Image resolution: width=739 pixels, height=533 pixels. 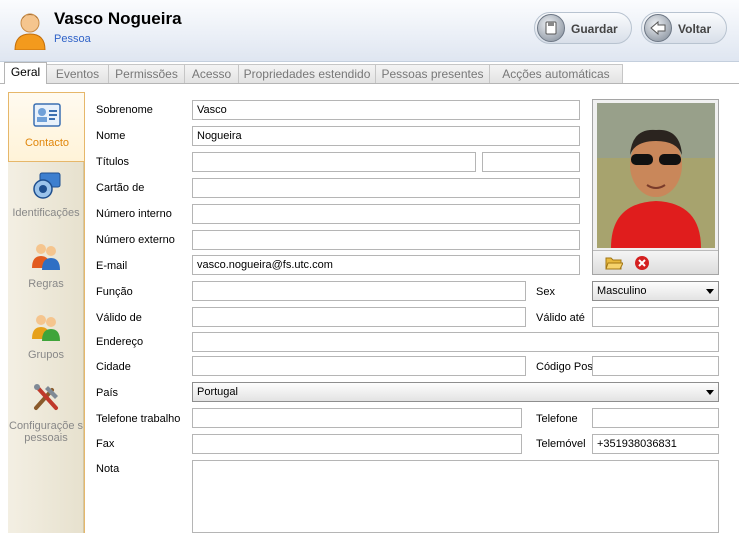 I want to click on users-groups-icon, so click(x=46, y=328).